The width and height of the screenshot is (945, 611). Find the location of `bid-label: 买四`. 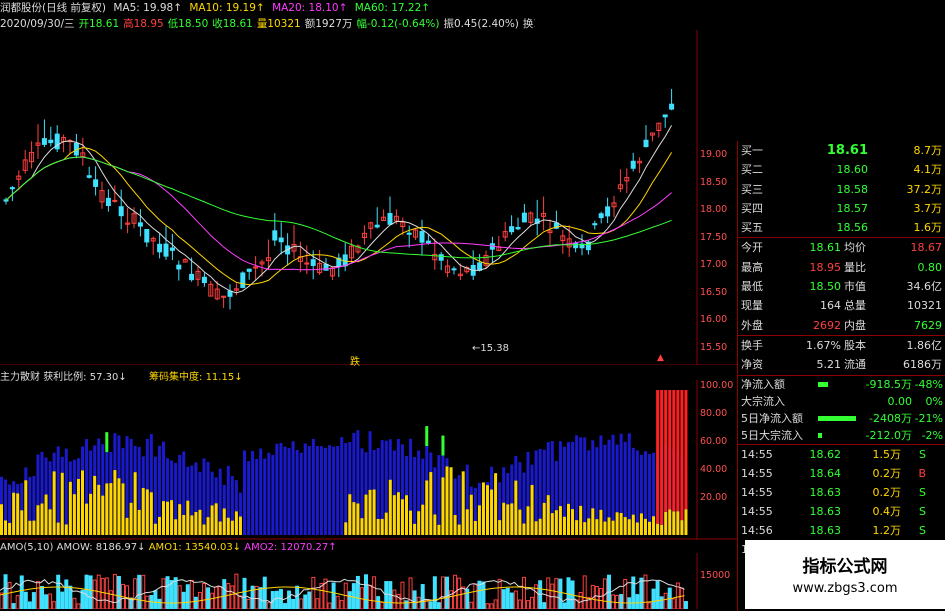

bid-label: 买四 is located at coordinates (752, 208).